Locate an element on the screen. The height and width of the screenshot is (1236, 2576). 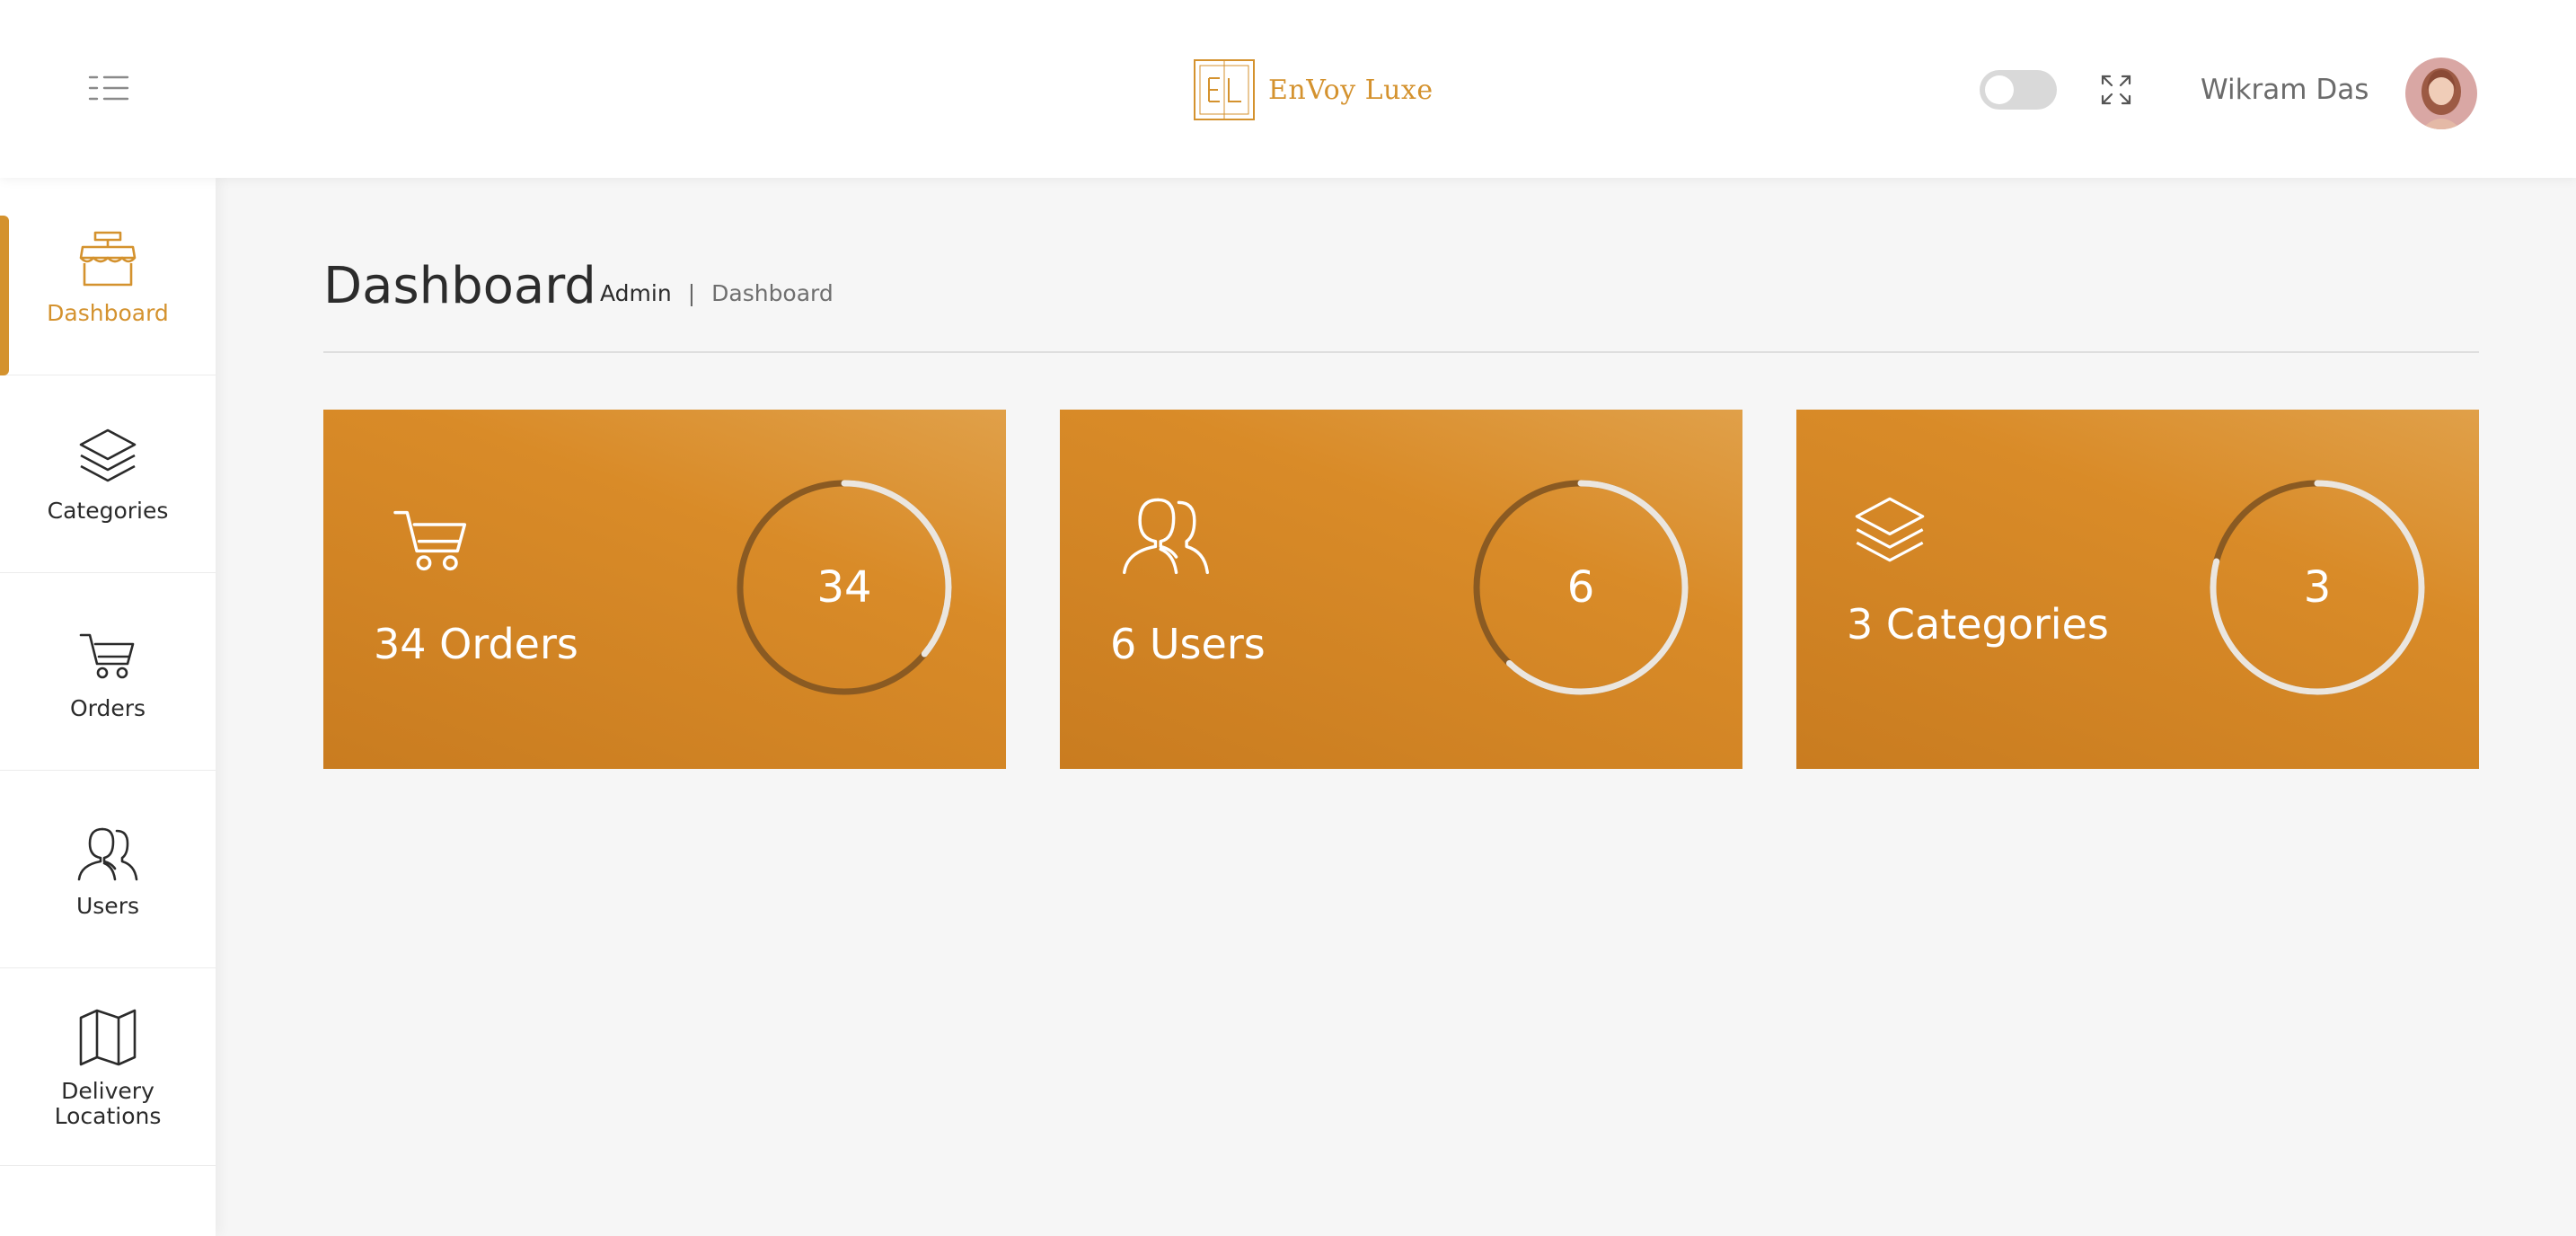
categories-ring-value: 3 is located at coordinates (2317, 588).